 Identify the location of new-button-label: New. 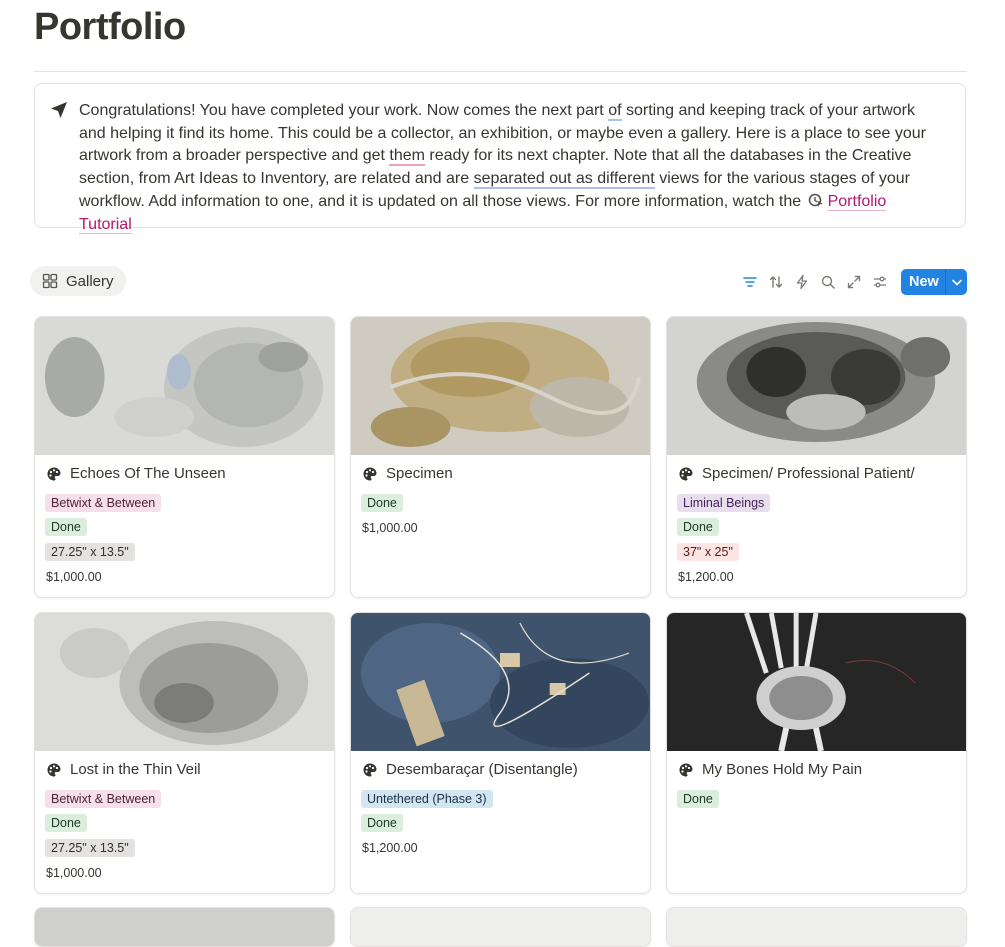
(924, 282).